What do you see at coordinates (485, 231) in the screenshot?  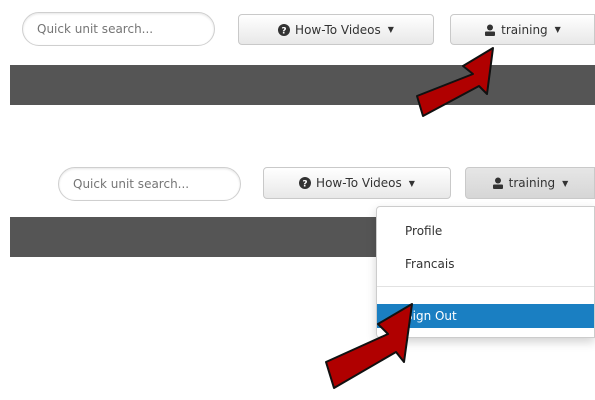 I see `menu-item-profile: Profile` at bounding box center [485, 231].